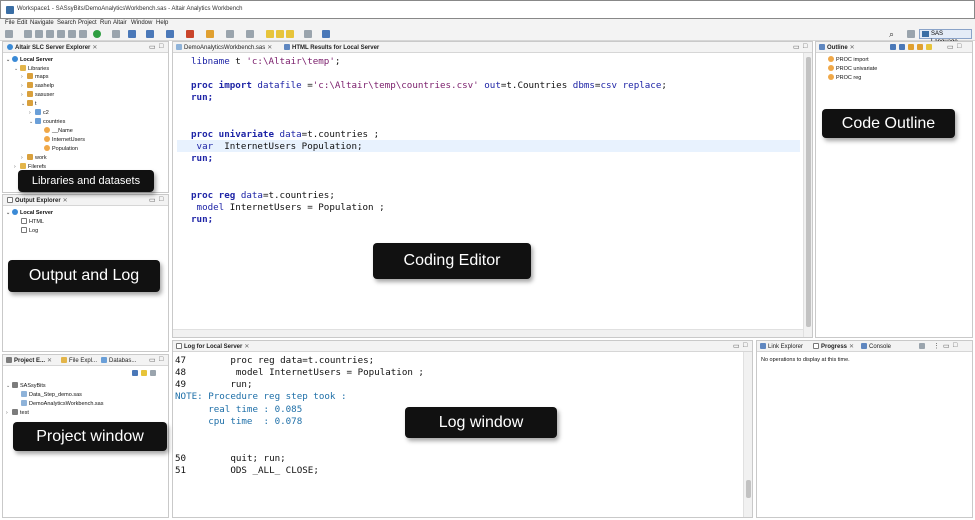 This screenshot has height=520, width=975. Describe the element at coordinates (230, 34) in the screenshot. I see `task-icon` at that location.